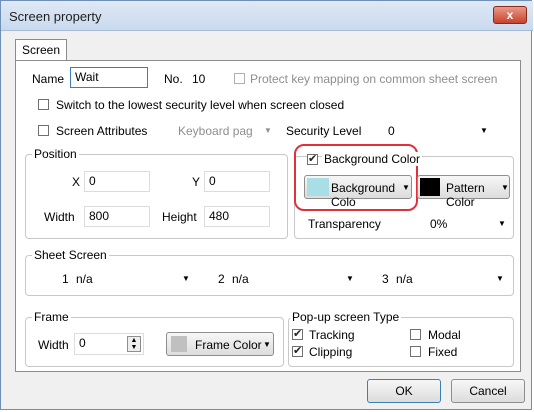 The height and width of the screenshot is (412, 534). What do you see at coordinates (415, 334) in the screenshot?
I see `modal-checkbox` at bounding box center [415, 334].